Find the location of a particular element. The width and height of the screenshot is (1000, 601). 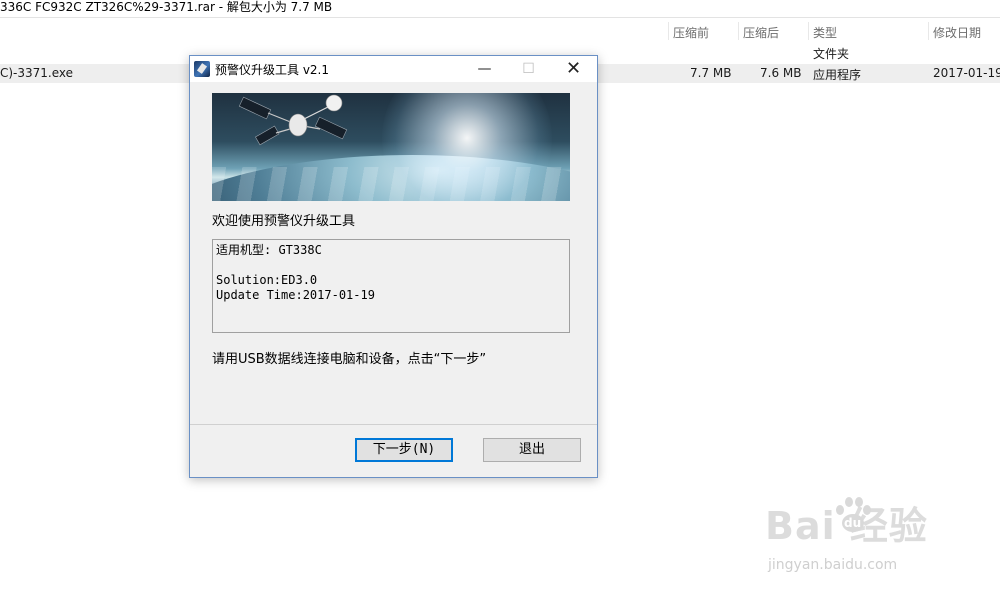

info-update-time: Update Time:2017-01-19 is located at coordinates (295, 295).